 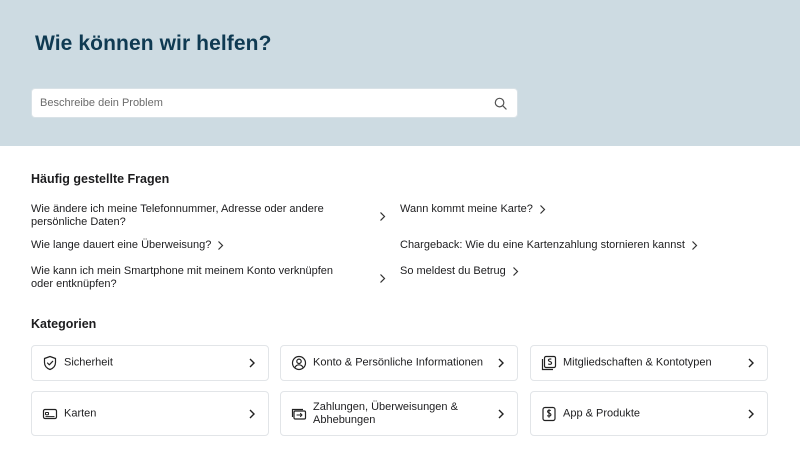 I want to click on category-account: Konto & Persönliche Informationen, so click(x=399, y=363).